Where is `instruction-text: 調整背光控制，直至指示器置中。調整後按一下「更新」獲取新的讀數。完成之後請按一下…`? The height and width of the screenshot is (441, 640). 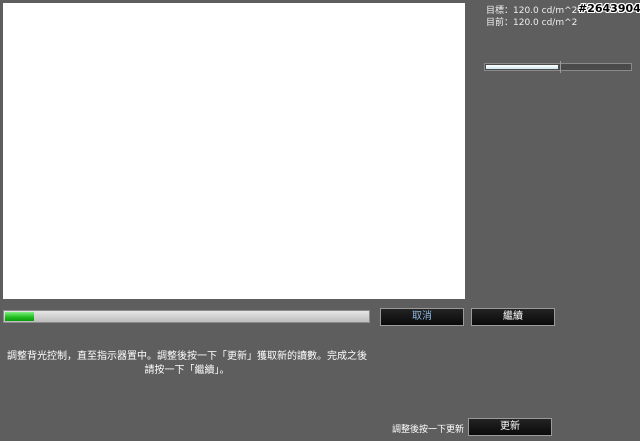
instruction-text: 調整背光控制，直至指示器置中。調整後按一下「更新」獲取新的讀數。完成之後請按一下… is located at coordinates (187, 363).